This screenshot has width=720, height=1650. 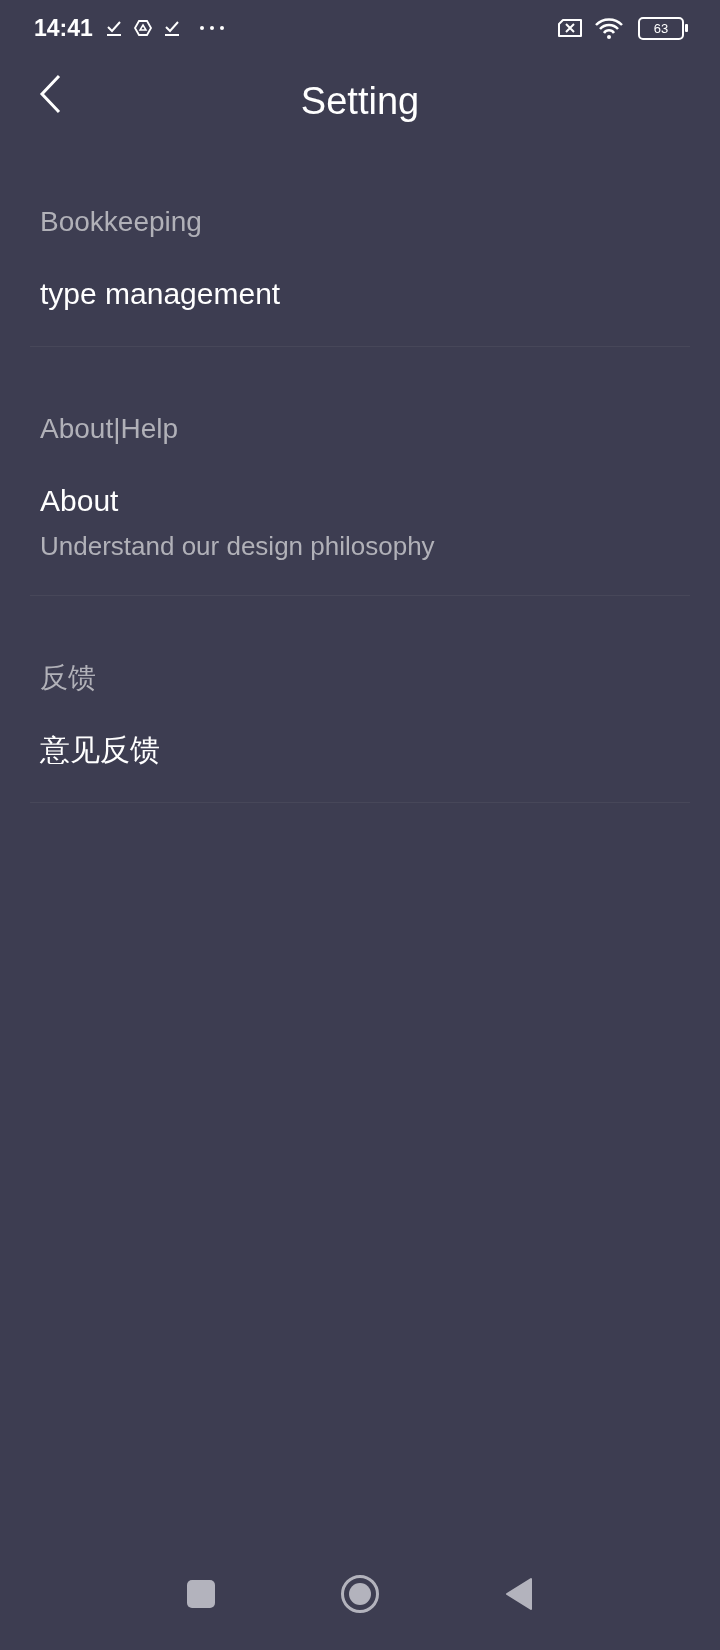 What do you see at coordinates (360, 767) in the screenshot?
I see `settings-item: 意见反馈` at bounding box center [360, 767].